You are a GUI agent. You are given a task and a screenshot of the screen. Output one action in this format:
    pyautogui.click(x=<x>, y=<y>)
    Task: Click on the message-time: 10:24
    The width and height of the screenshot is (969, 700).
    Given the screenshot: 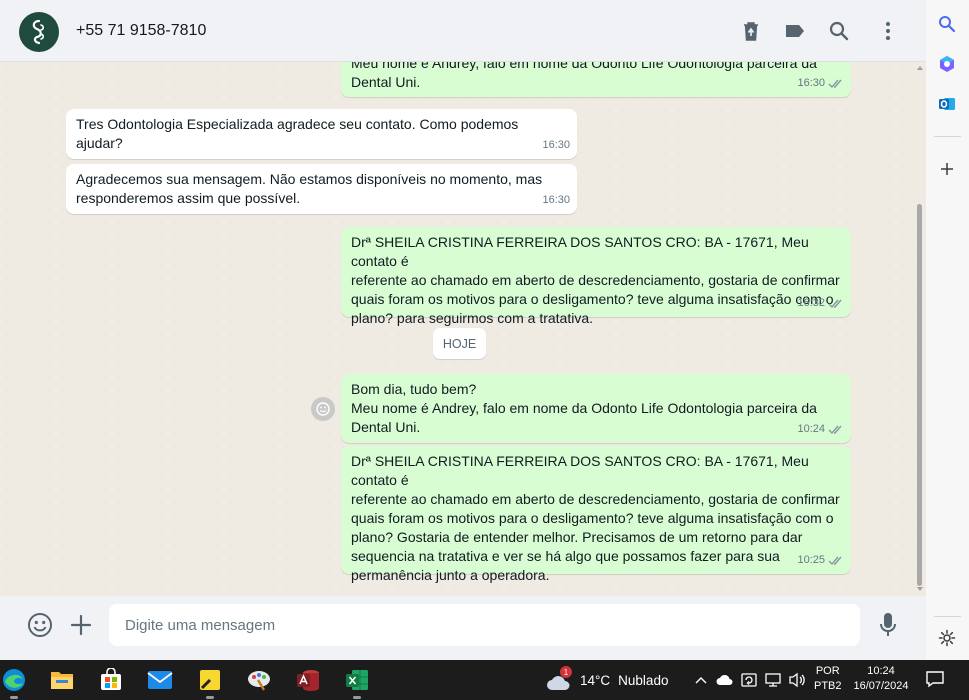 What is the action you would take?
    pyautogui.click(x=811, y=429)
    